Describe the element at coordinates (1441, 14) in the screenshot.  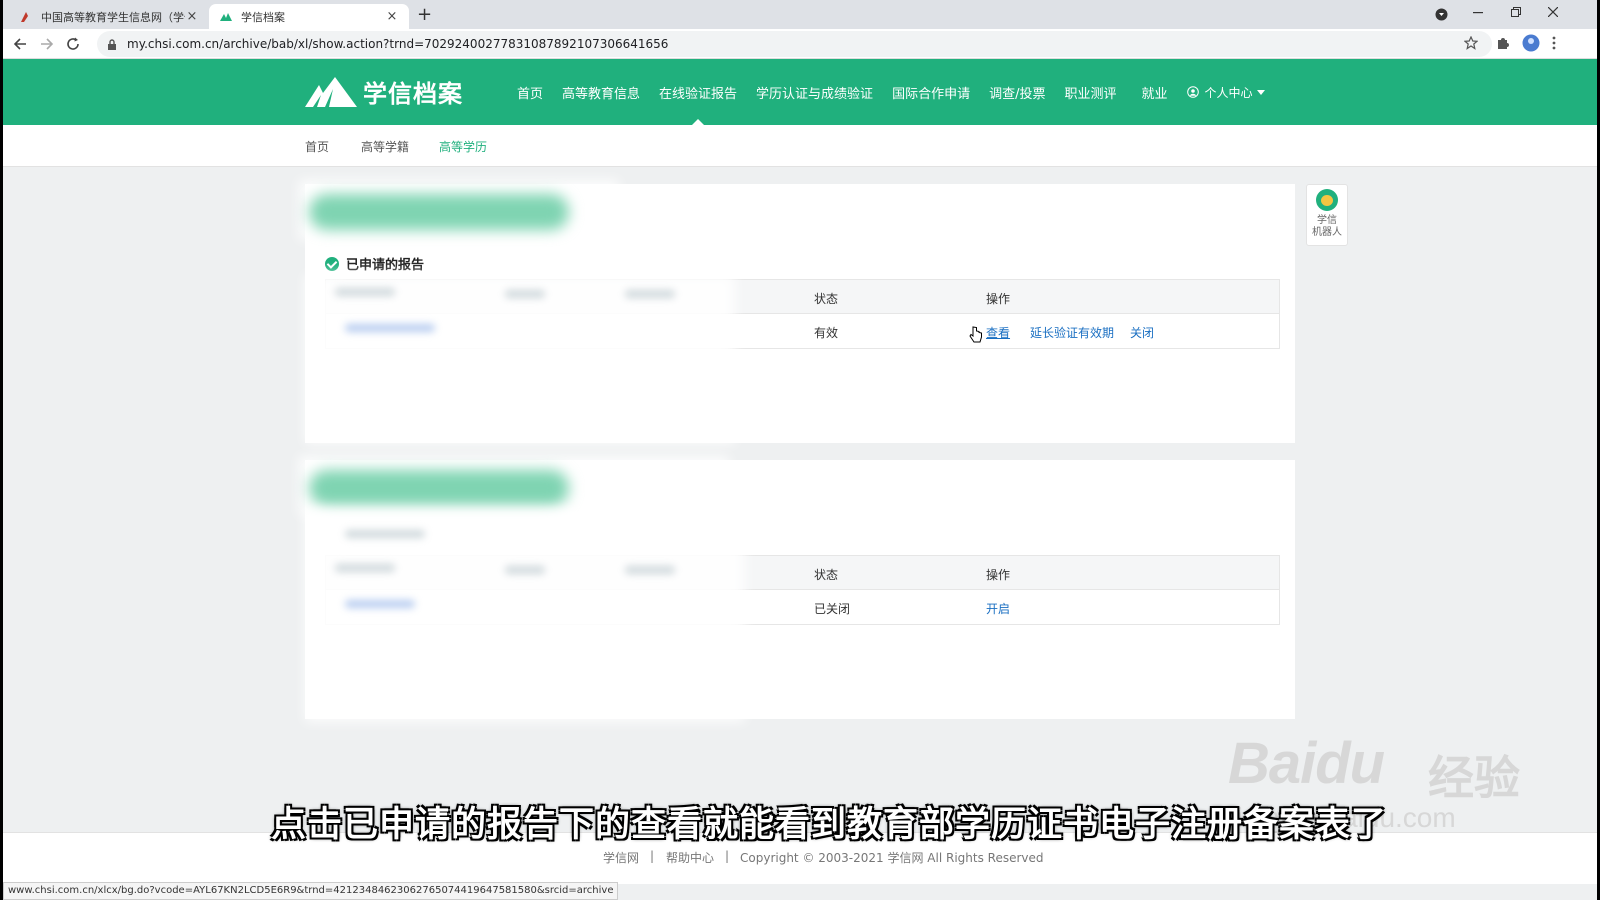
I see `profile-dropdown-icon` at that location.